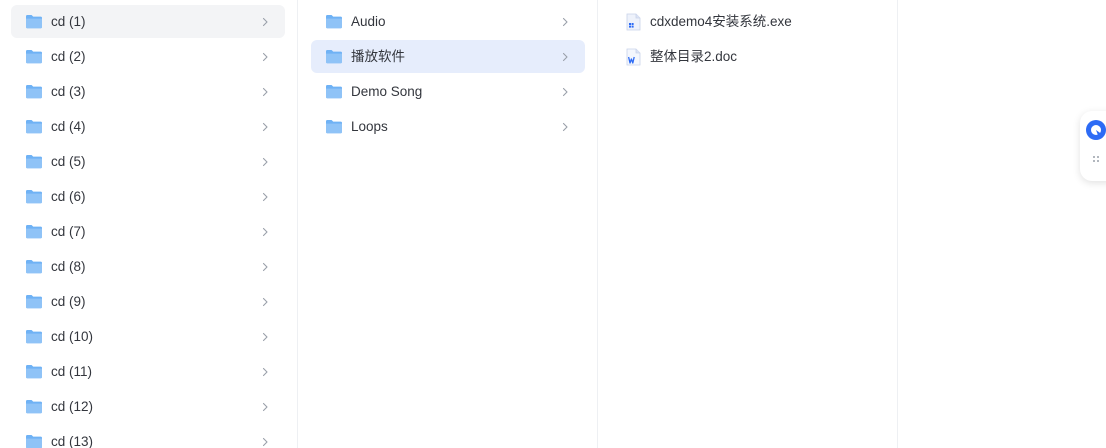 The height and width of the screenshot is (448, 1106). Describe the element at coordinates (148, 91) in the screenshot. I see `folder-row: cd (3)` at that location.